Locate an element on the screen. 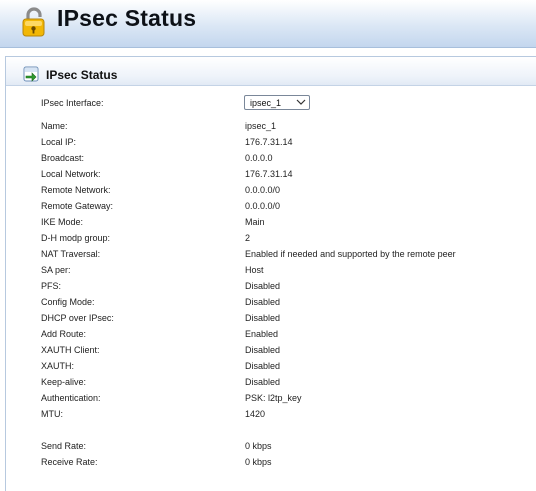  interface-select: ipsec_1 is located at coordinates (277, 102).